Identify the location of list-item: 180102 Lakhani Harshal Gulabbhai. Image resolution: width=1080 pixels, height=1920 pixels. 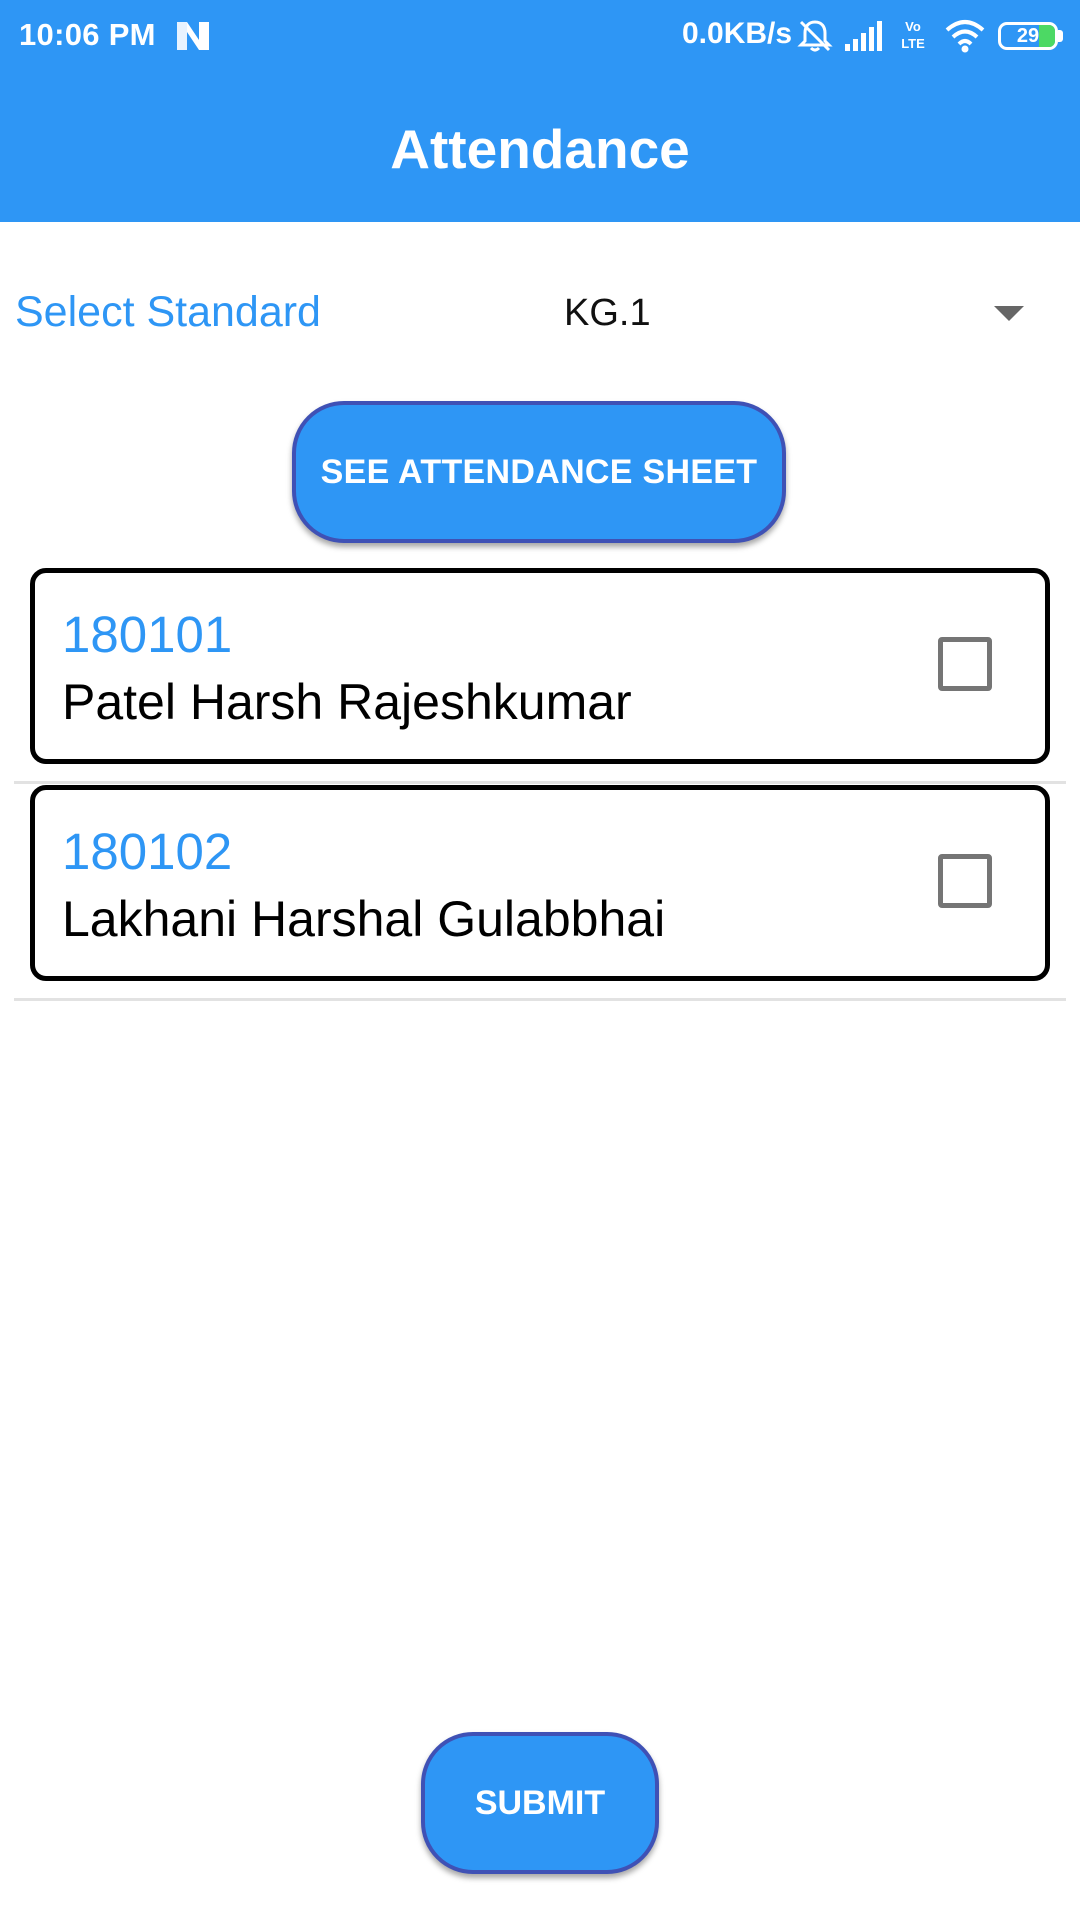
(540, 893).